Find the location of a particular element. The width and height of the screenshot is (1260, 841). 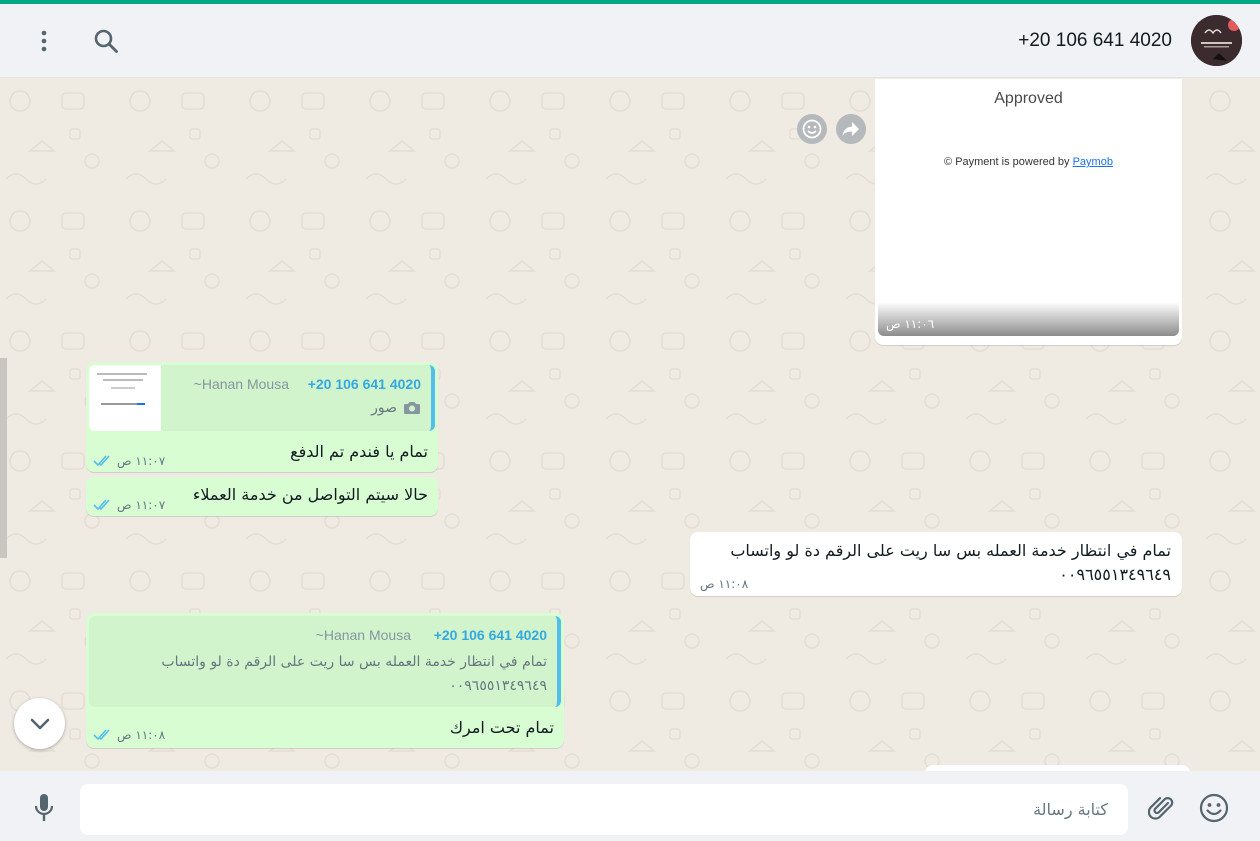

powered-by-text: © Payment is powered by is located at coordinates (1007, 162).